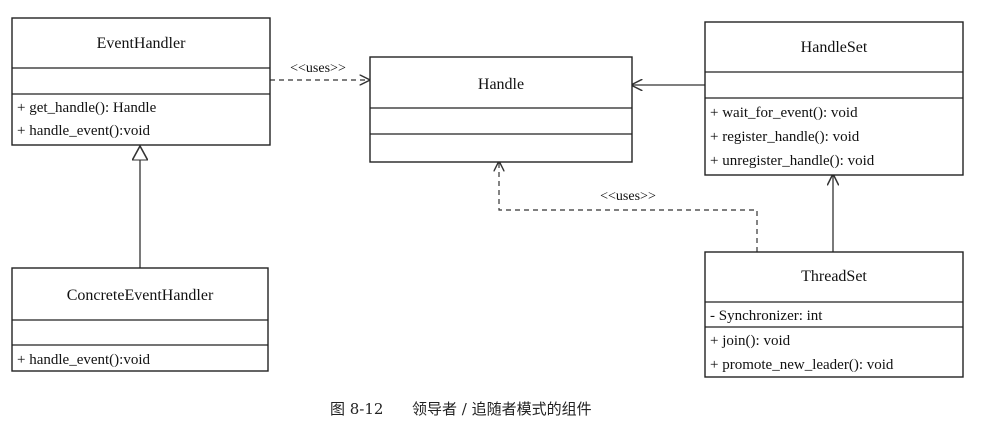 Image resolution: width=989 pixels, height=433 pixels. Describe the element at coordinates (792, 161) in the screenshot. I see `method-item: + unregister_handle(): void` at that location.